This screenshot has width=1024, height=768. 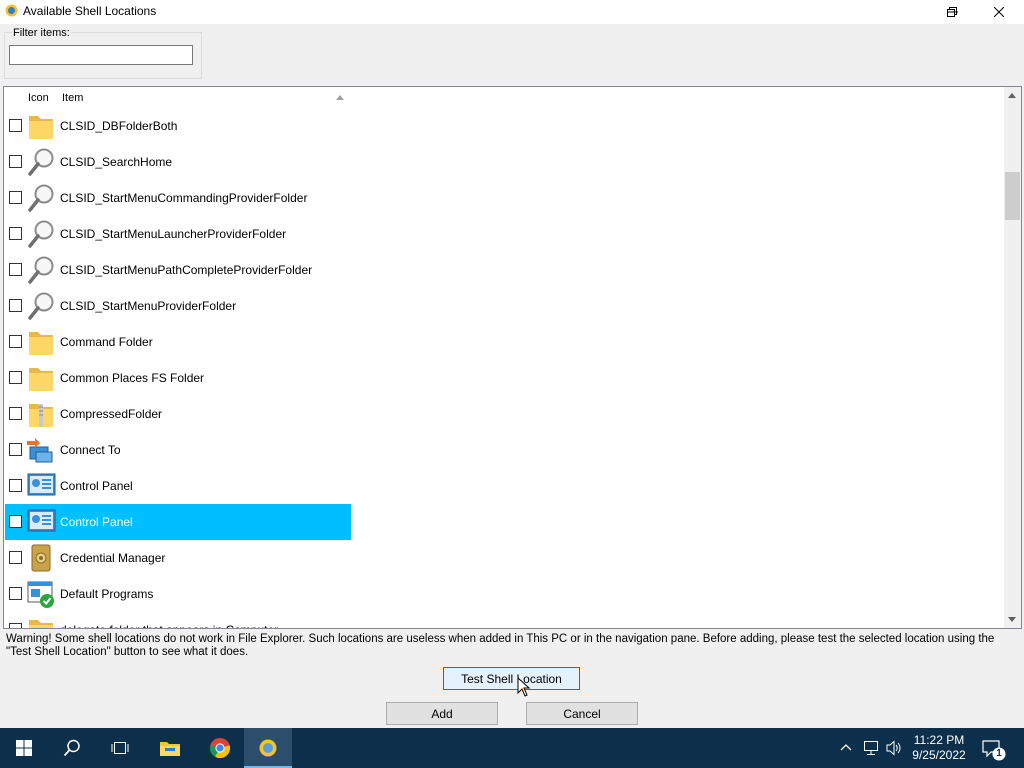 What do you see at coordinates (846, 747) in the screenshot?
I see `chevron-up-icon` at bounding box center [846, 747].